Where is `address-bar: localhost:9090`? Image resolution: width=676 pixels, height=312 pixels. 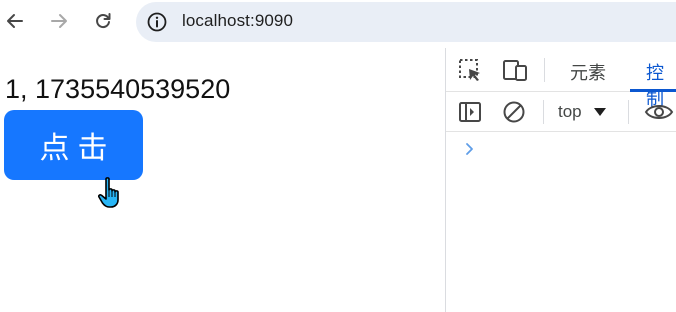 address-bar: localhost:9090 is located at coordinates (406, 22).